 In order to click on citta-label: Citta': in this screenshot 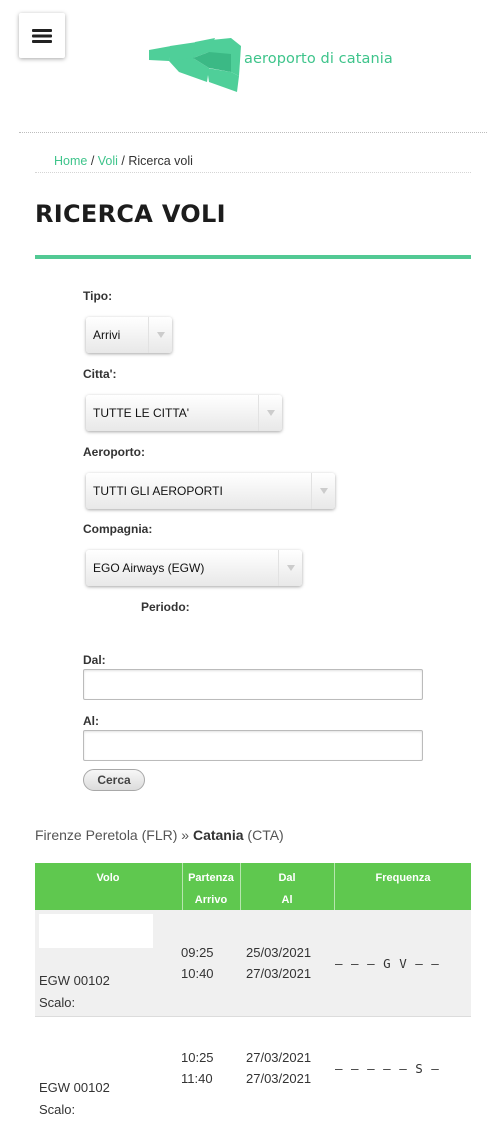, I will do `click(100, 374)`.